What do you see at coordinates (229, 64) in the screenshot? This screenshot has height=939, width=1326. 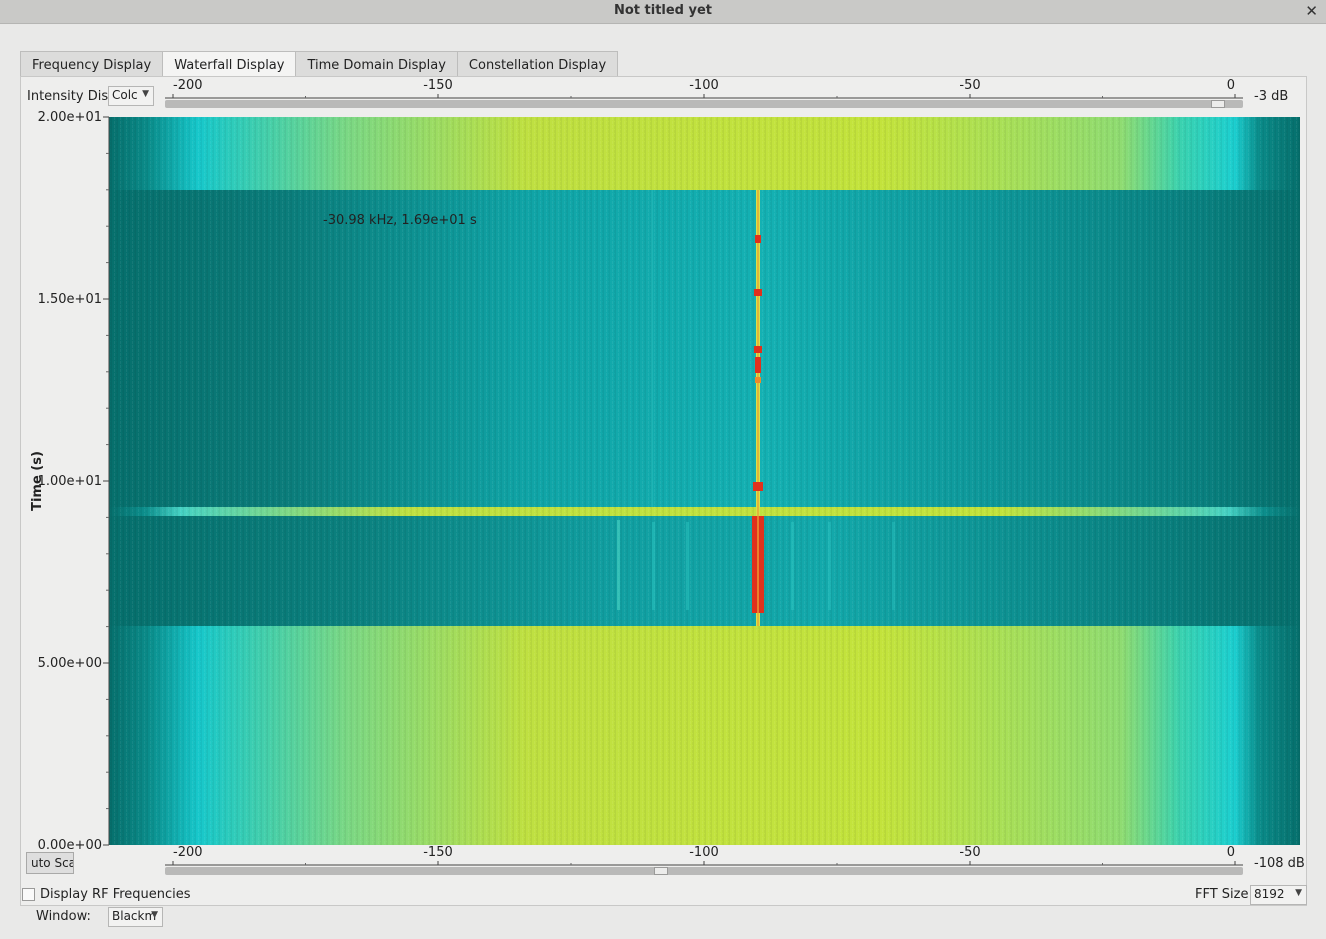 I see `tab-waterfall-display: Waterfall Display` at bounding box center [229, 64].